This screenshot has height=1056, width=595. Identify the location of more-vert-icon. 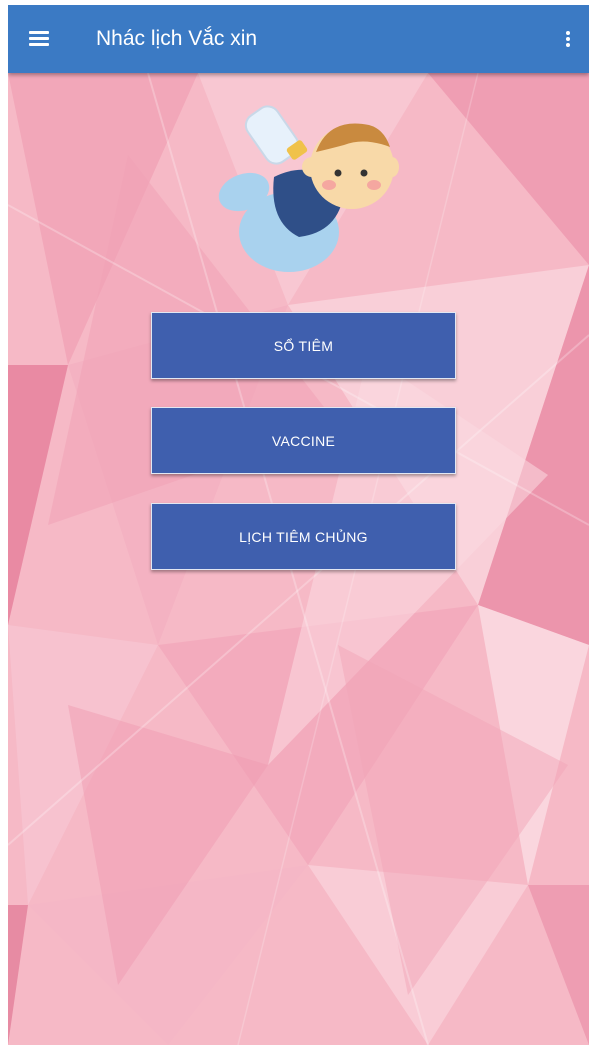
(568, 39).